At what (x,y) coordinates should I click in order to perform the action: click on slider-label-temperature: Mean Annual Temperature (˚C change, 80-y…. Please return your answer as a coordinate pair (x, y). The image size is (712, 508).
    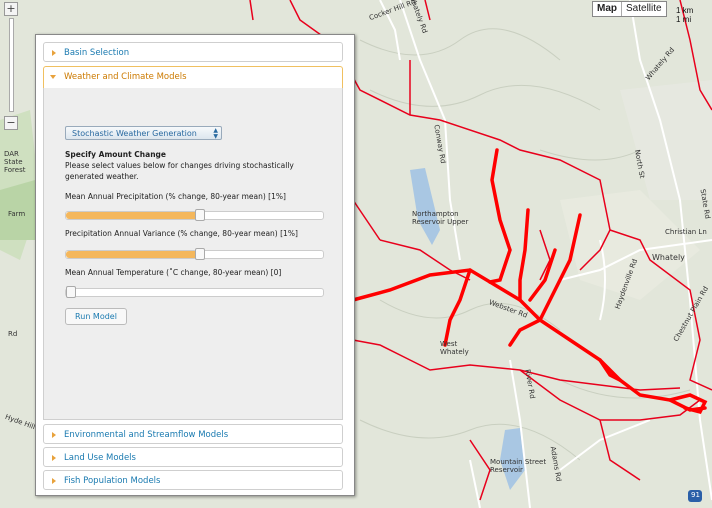
    Looking at the image, I should click on (173, 272).